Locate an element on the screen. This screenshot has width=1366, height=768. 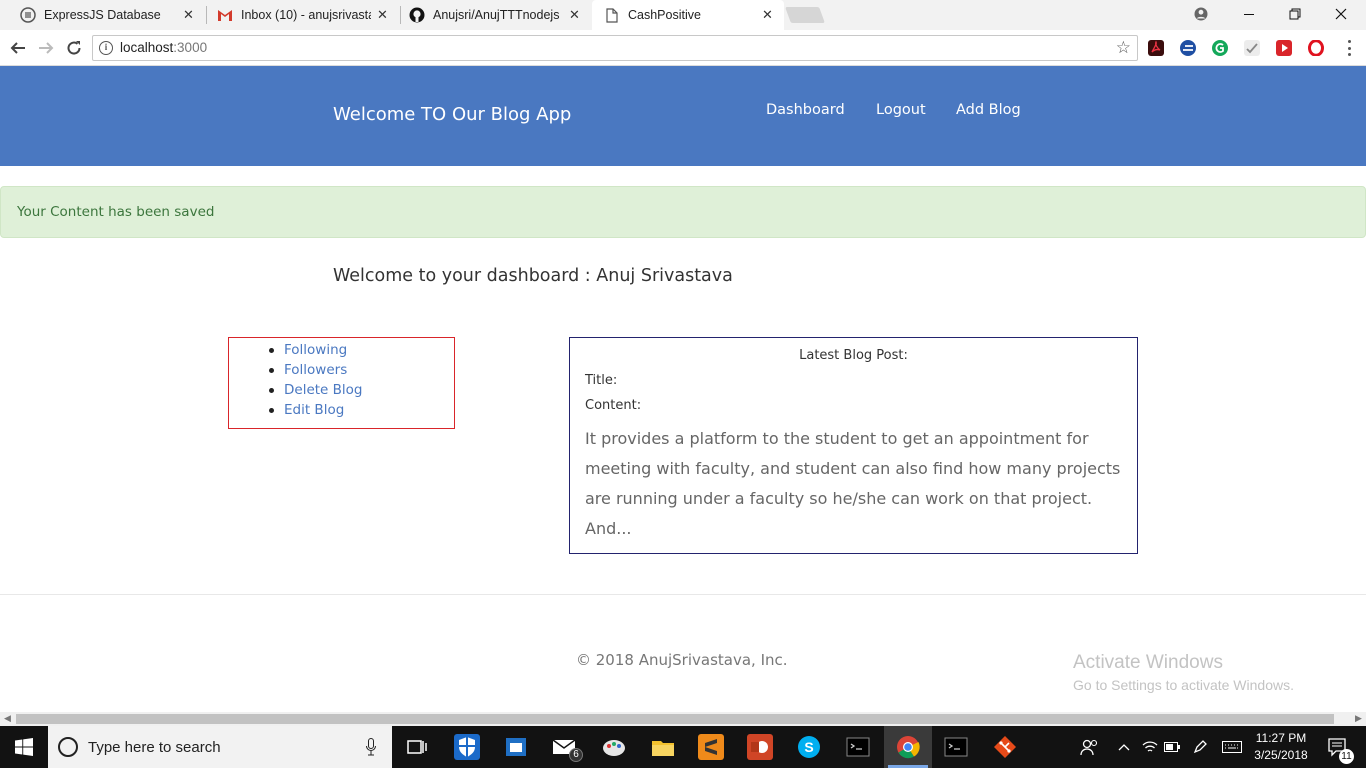
tab-cashpositive: CashPositive ✕ is located at coordinates (688, 15).